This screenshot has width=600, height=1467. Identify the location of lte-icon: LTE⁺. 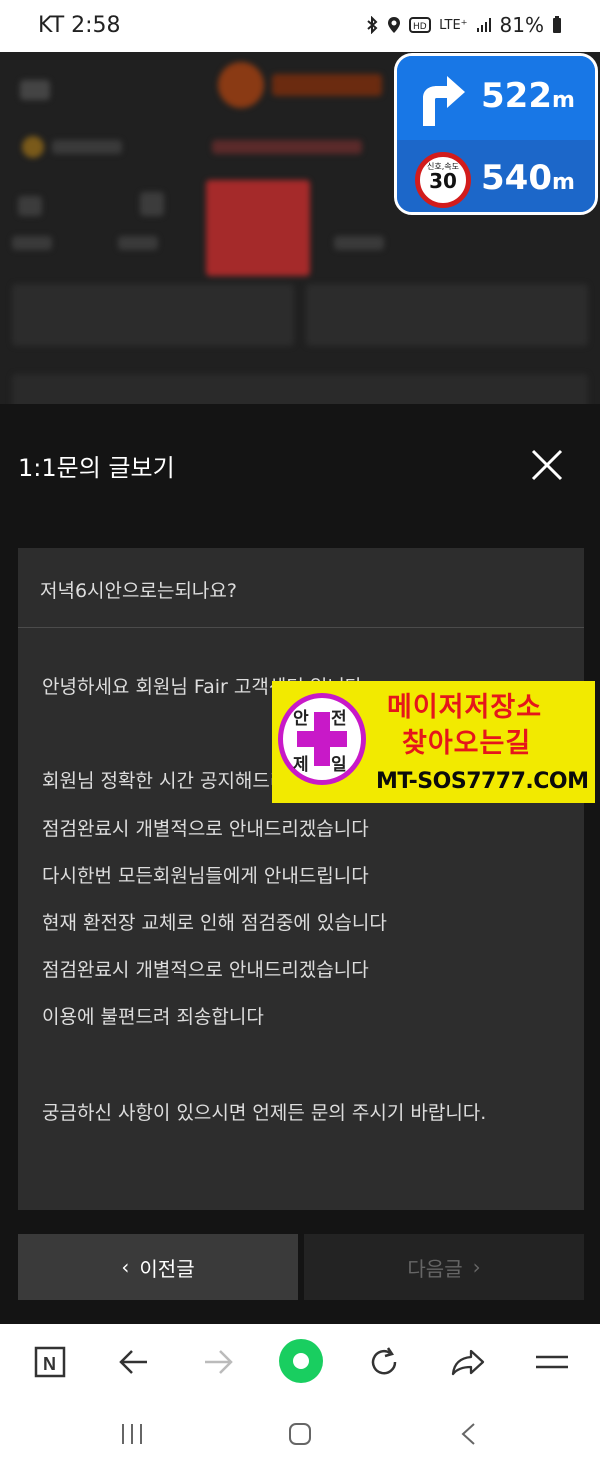
(453, 25).